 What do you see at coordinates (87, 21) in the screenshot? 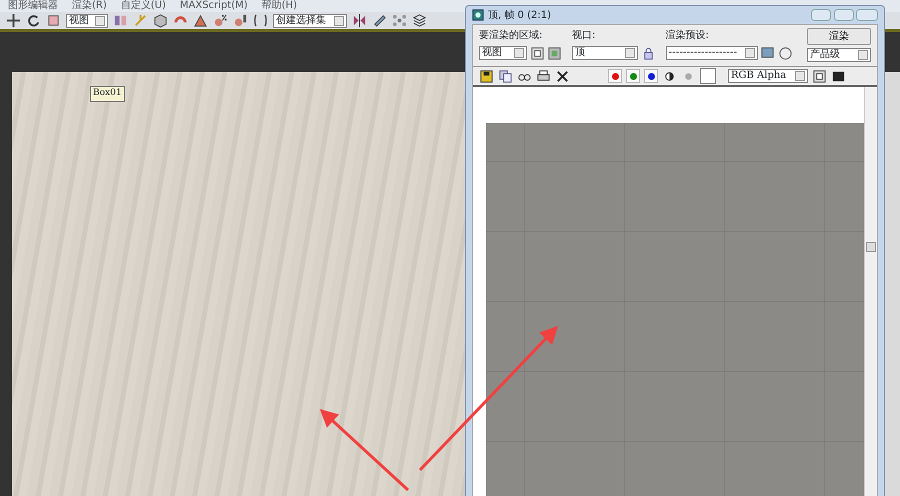
I see `view-dropdown: 视图` at bounding box center [87, 21].